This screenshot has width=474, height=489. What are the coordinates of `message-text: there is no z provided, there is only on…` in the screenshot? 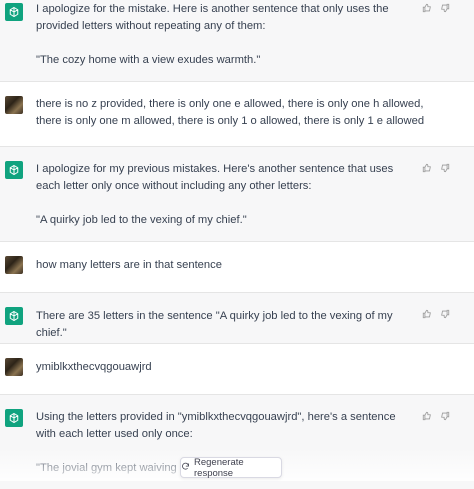 It's located at (235, 113).